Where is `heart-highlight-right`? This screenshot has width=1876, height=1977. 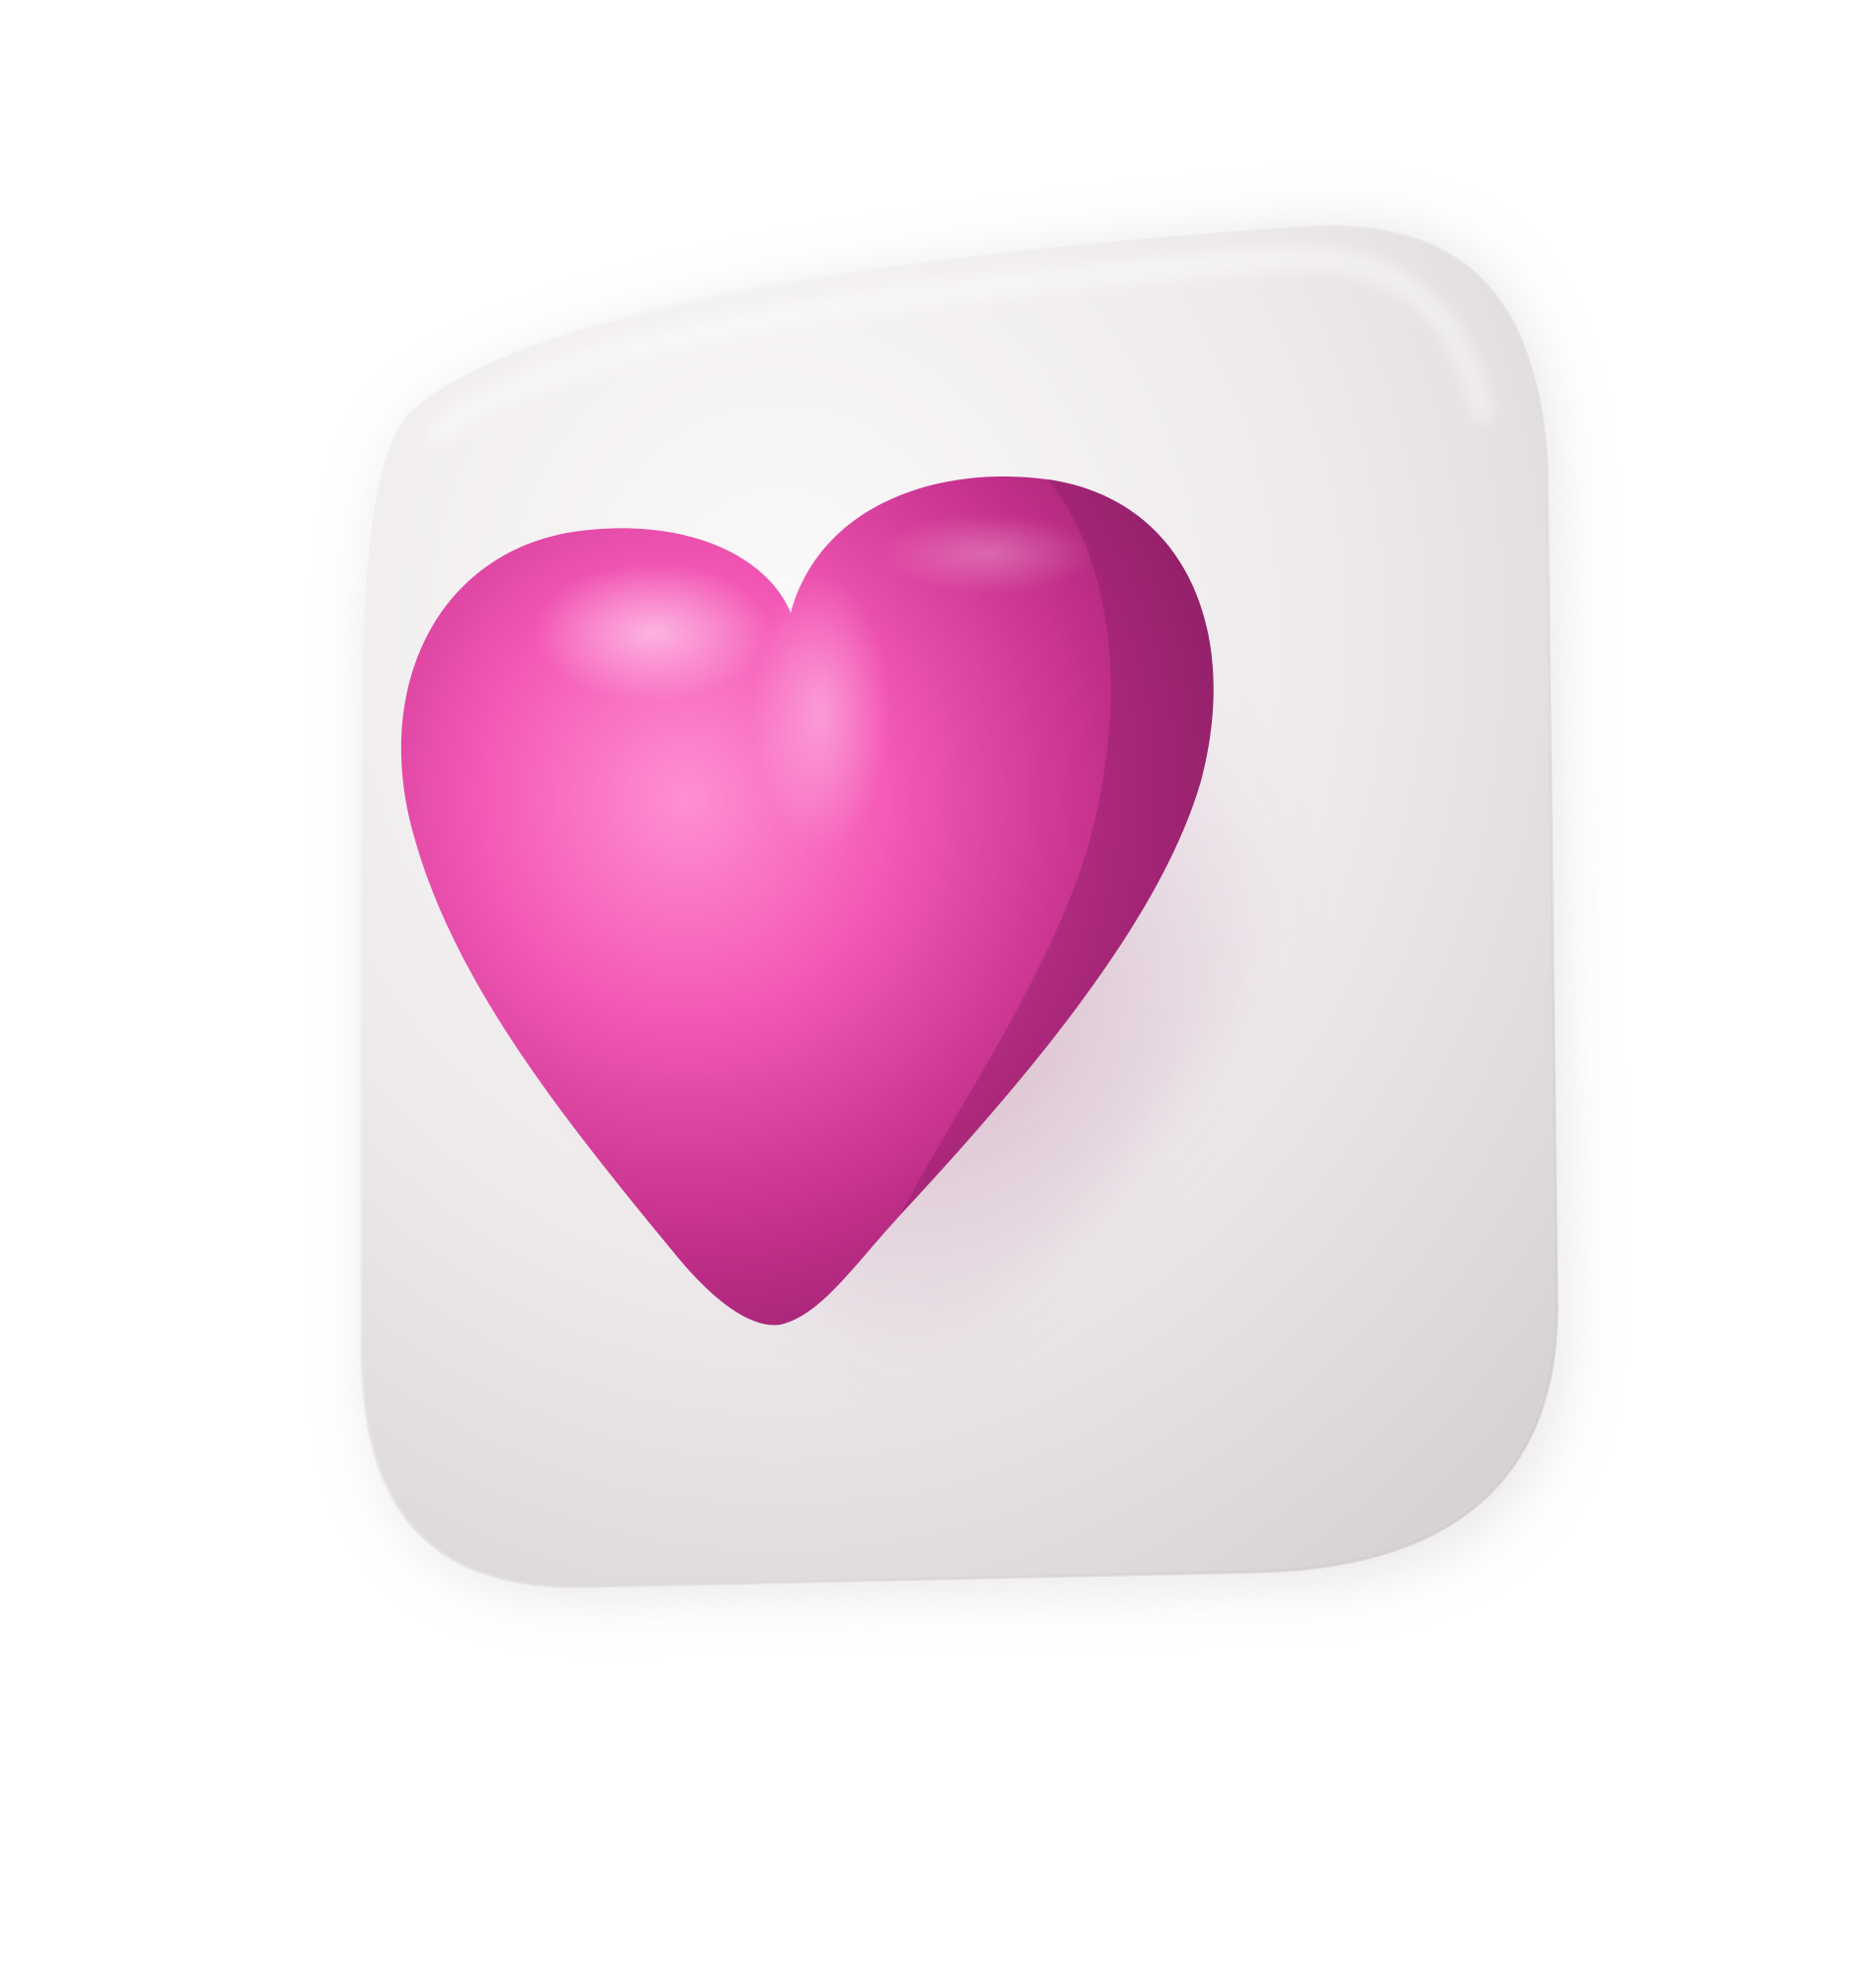
heart-highlight-right is located at coordinates (988, 554).